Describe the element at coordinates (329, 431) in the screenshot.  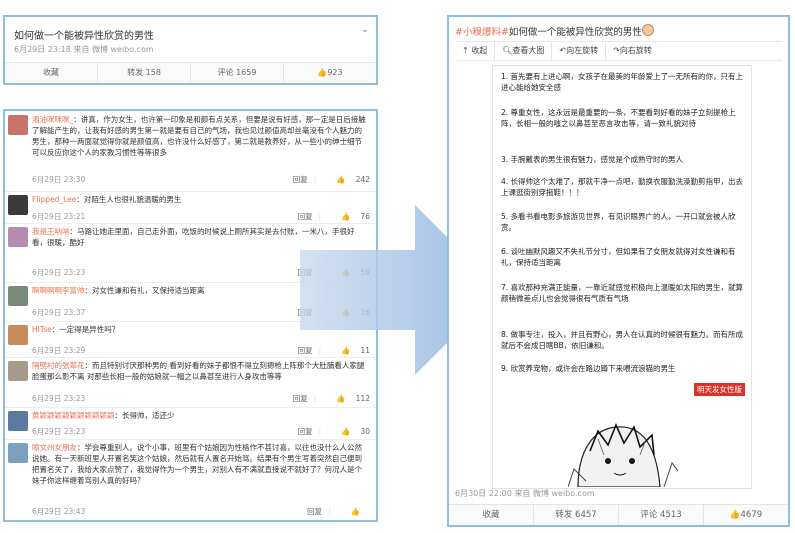
I see `comment-actions: 回复 | 👍 30` at that location.